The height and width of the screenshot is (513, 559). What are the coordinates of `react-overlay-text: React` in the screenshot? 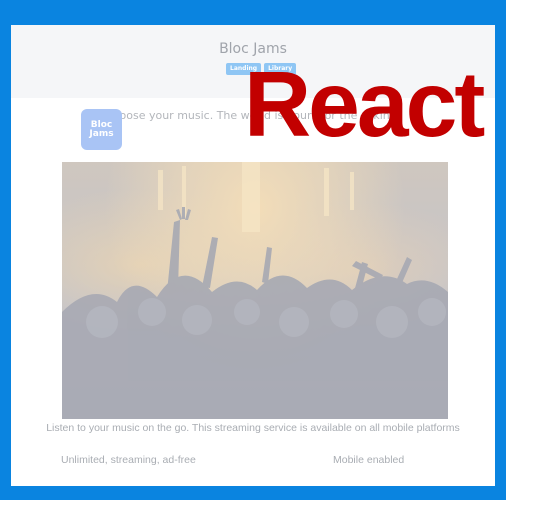 It's located at (364, 104).